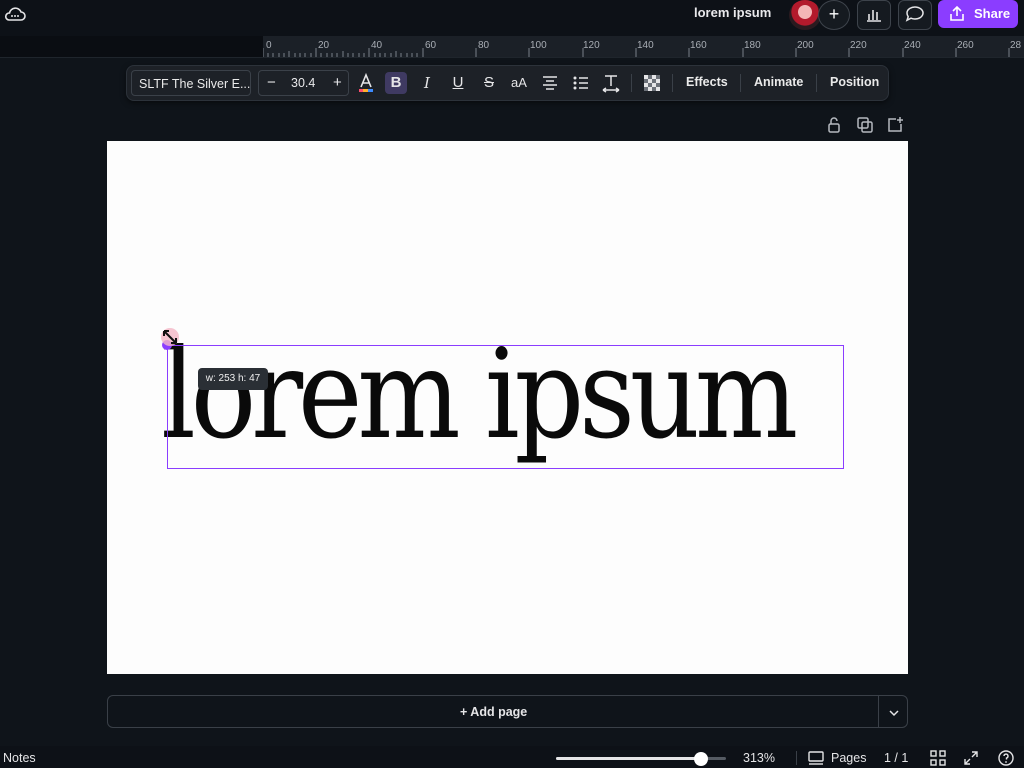  I want to click on spacing-icon, so click(611, 83).